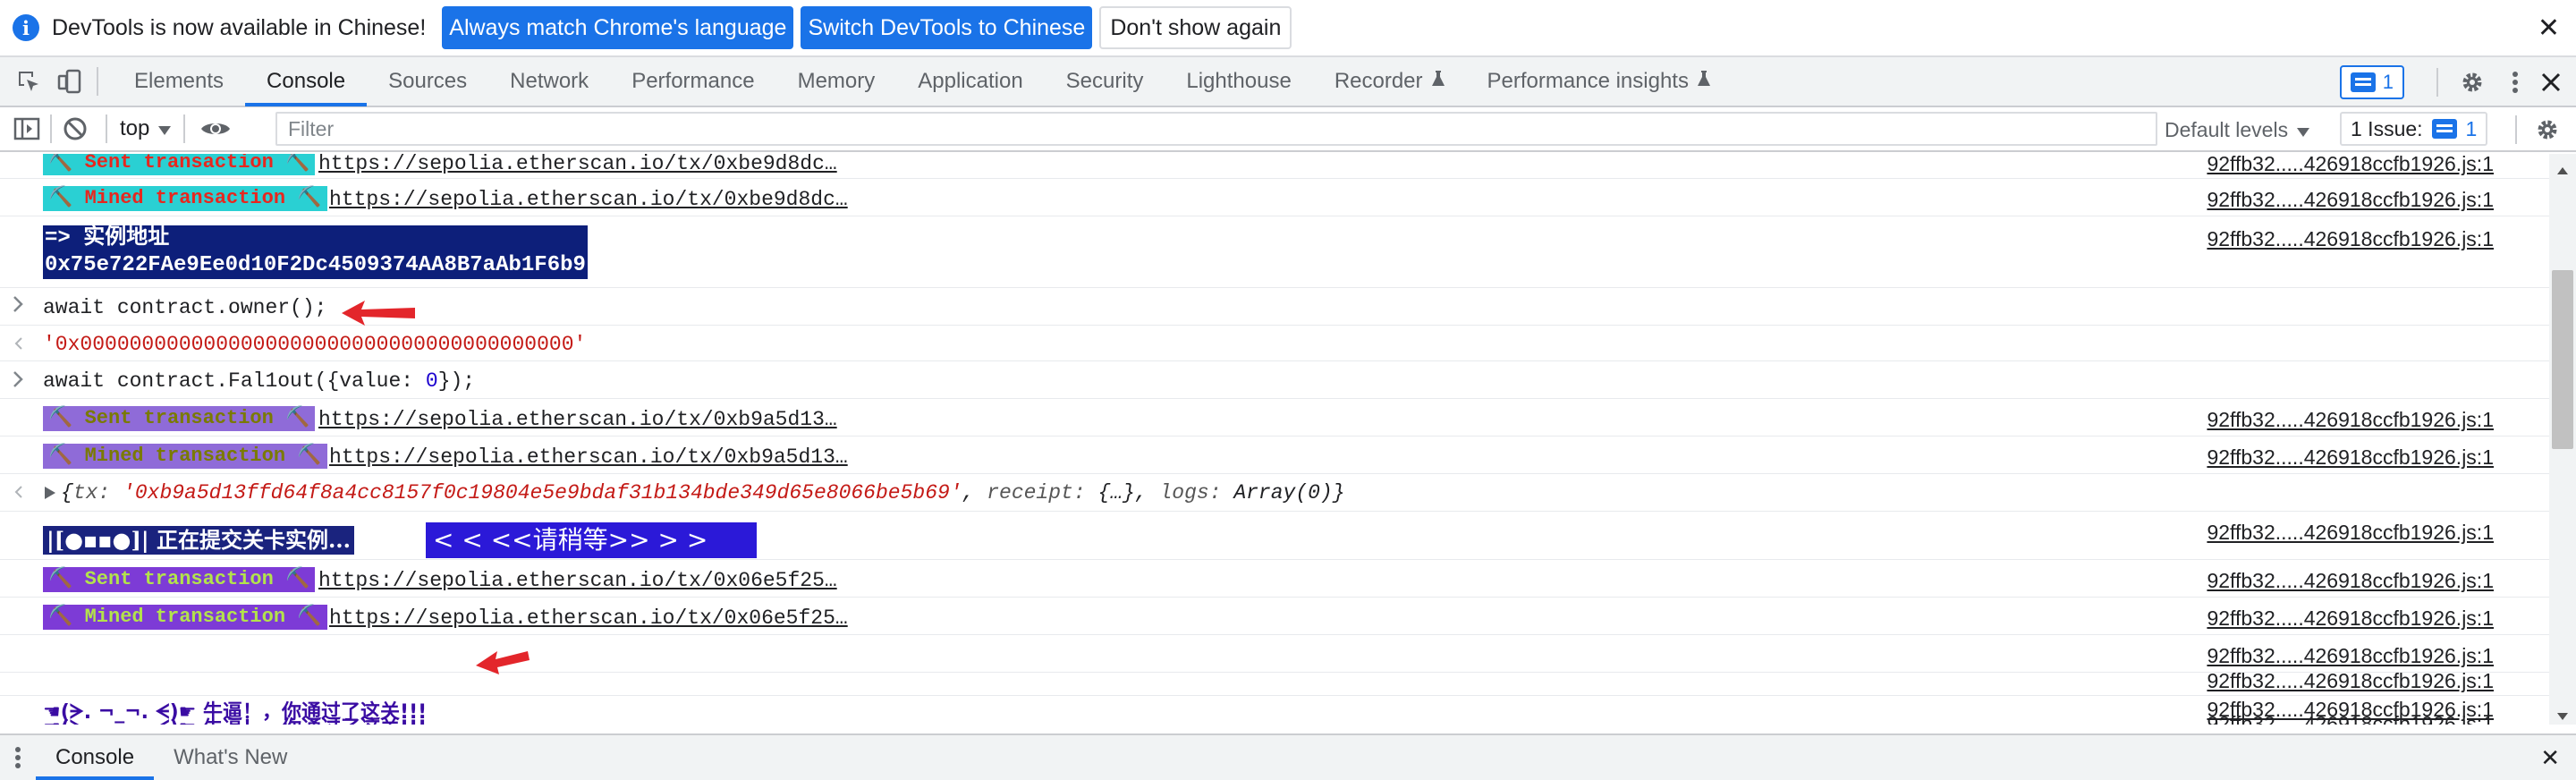  What do you see at coordinates (2388, 82) in the screenshot?
I see `issues-counter-value: 1` at bounding box center [2388, 82].